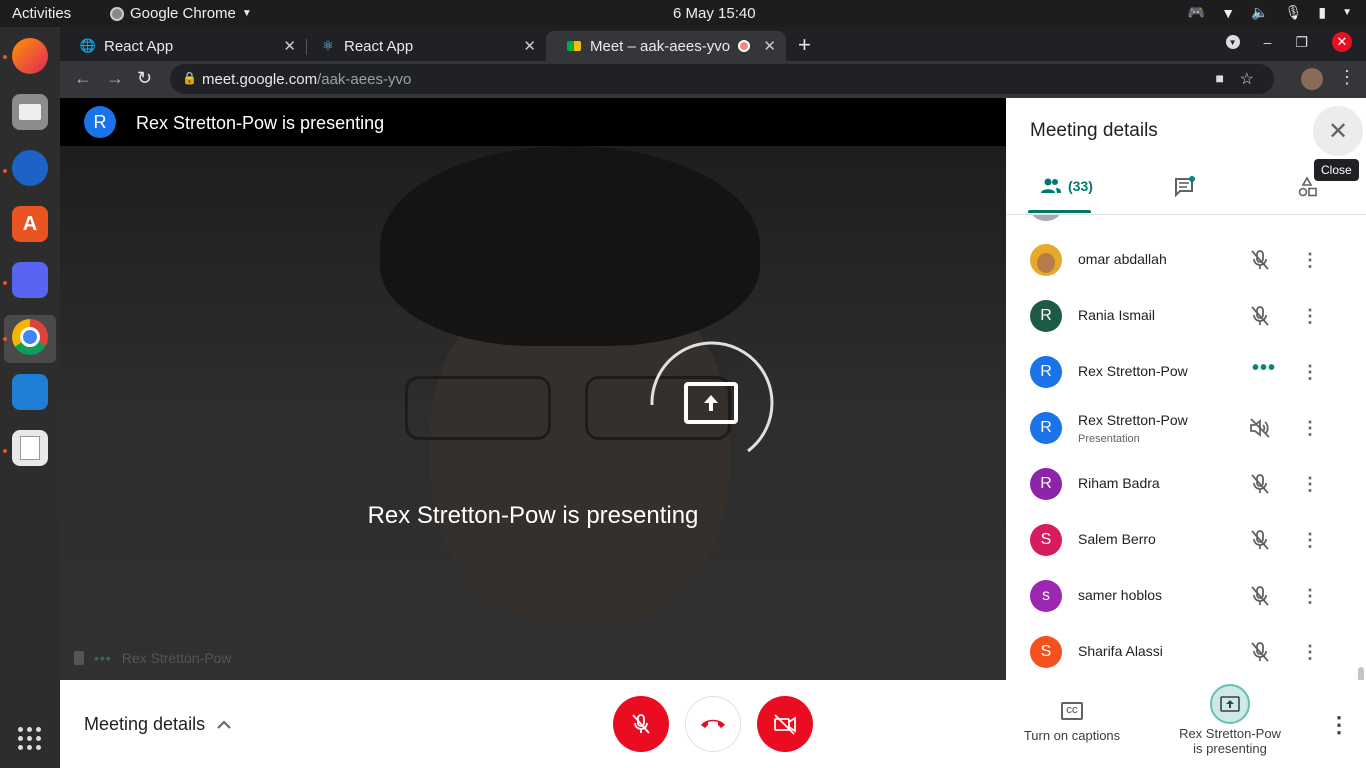 Image resolution: width=1366 pixels, height=768 pixels. Describe the element at coordinates (83, 78) in the screenshot. I see `back-icon: ←` at that location.